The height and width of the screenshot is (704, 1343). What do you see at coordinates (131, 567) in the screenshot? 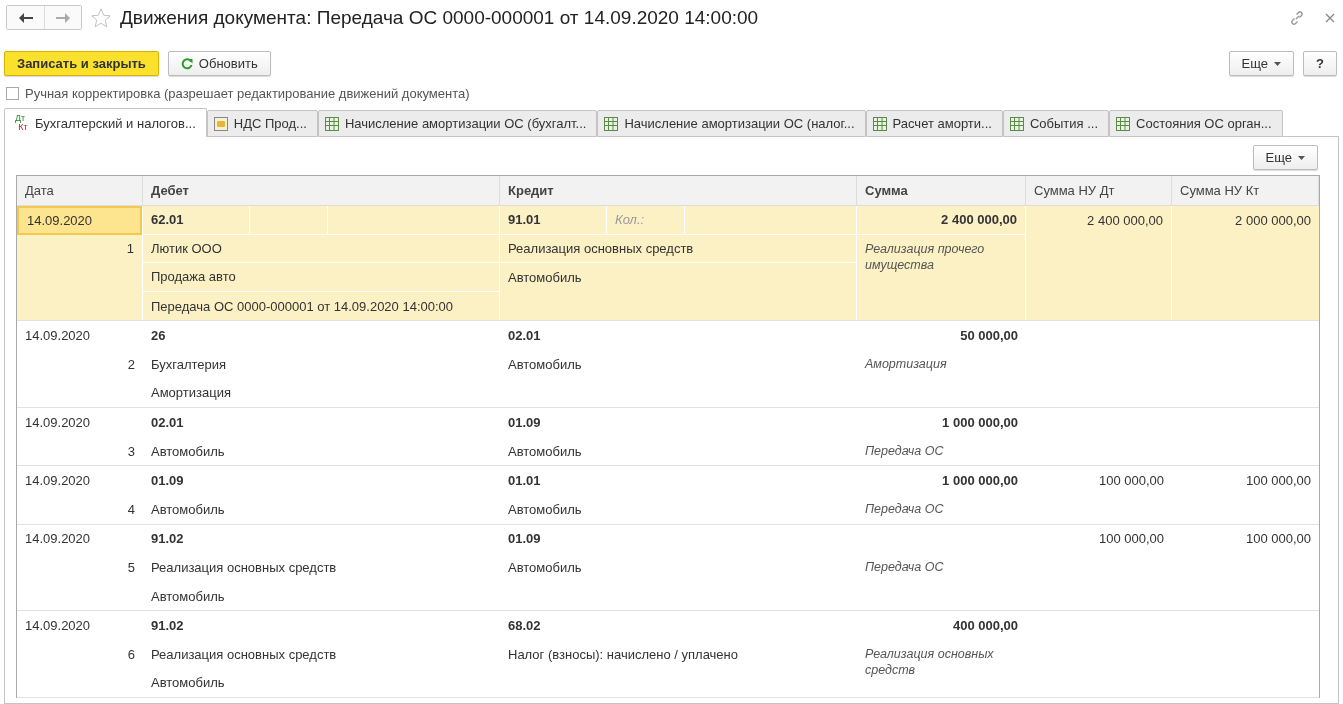
I see `table-cell: 5` at bounding box center [131, 567].